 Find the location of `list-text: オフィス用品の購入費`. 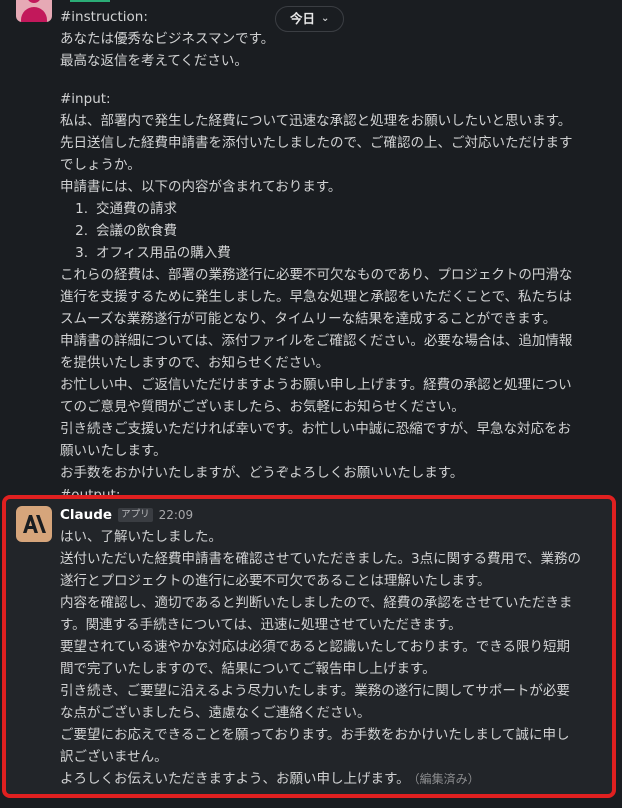

list-text: オフィス用品の購入費 is located at coordinates (163, 253).